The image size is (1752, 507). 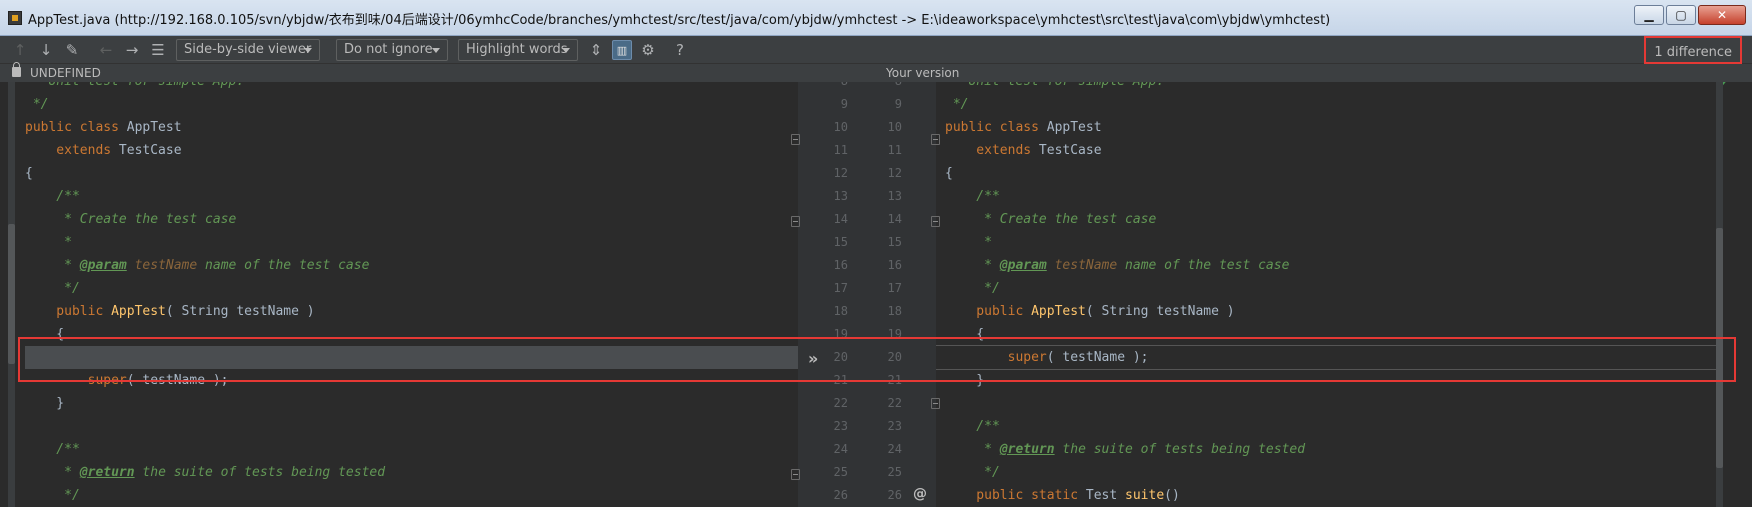 I want to click on code-token: AppTest, so click(x=154, y=127).